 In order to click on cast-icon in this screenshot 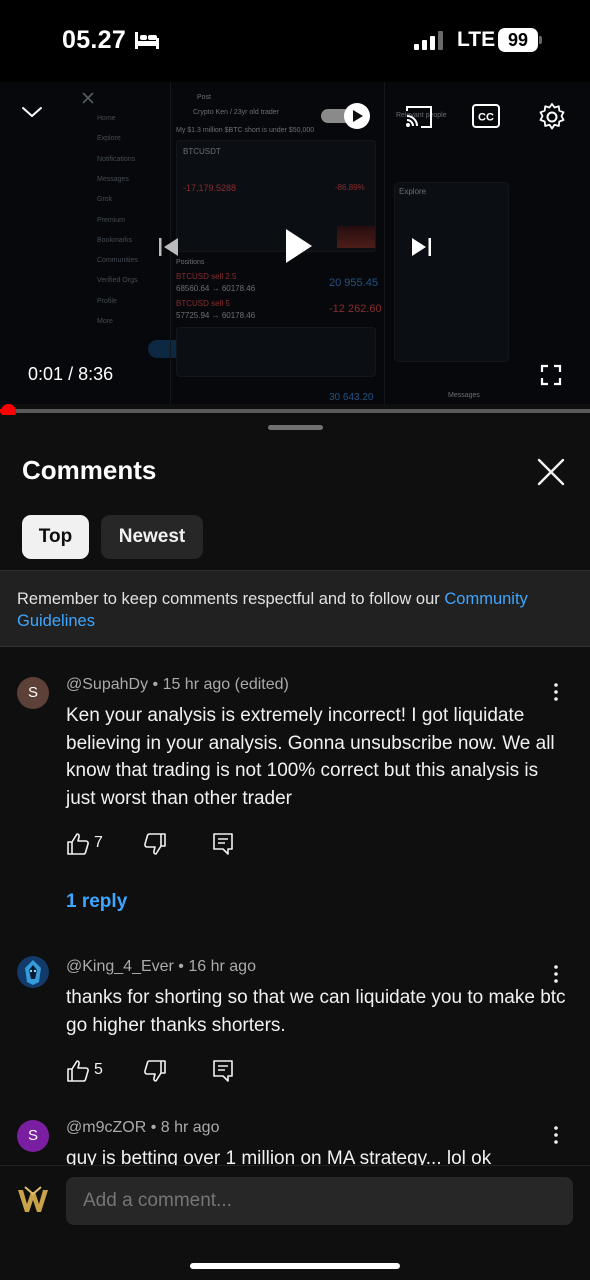, I will do `click(419, 117)`.